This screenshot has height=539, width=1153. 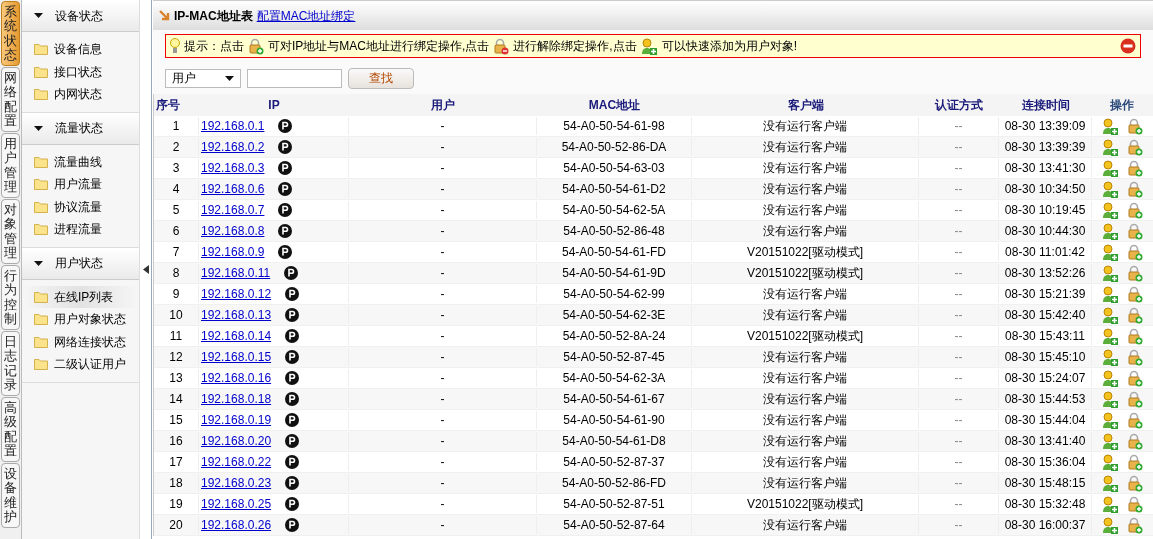 What do you see at coordinates (80, 49) in the screenshot?
I see `sidebar-item: 设备信息` at bounding box center [80, 49].